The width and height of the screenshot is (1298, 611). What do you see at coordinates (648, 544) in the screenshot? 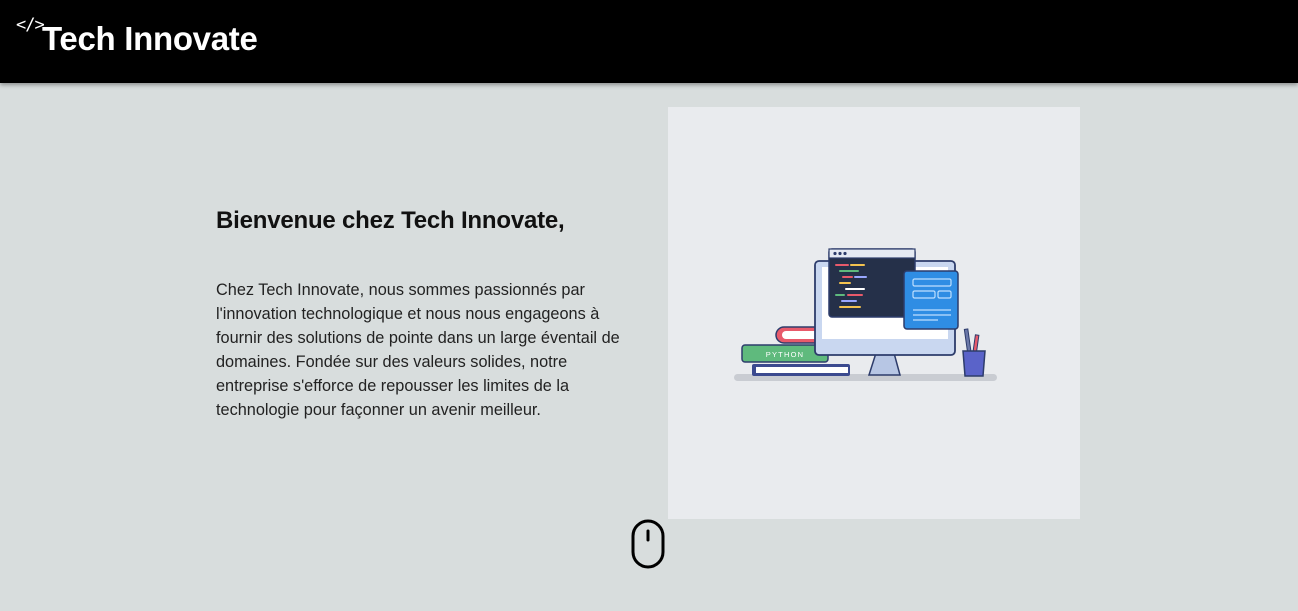
I see `mouse-scroll-icon` at bounding box center [648, 544].